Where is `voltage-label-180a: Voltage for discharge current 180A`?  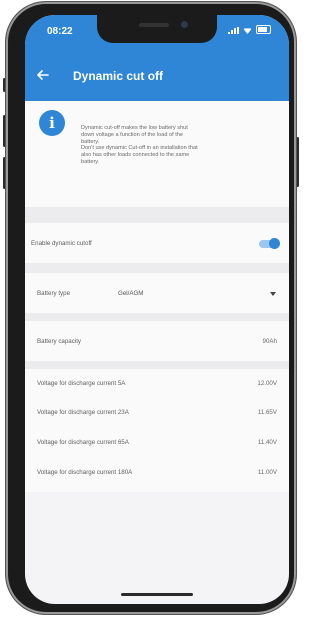 voltage-label-180a: Voltage for discharge current 180A is located at coordinates (85, 472).